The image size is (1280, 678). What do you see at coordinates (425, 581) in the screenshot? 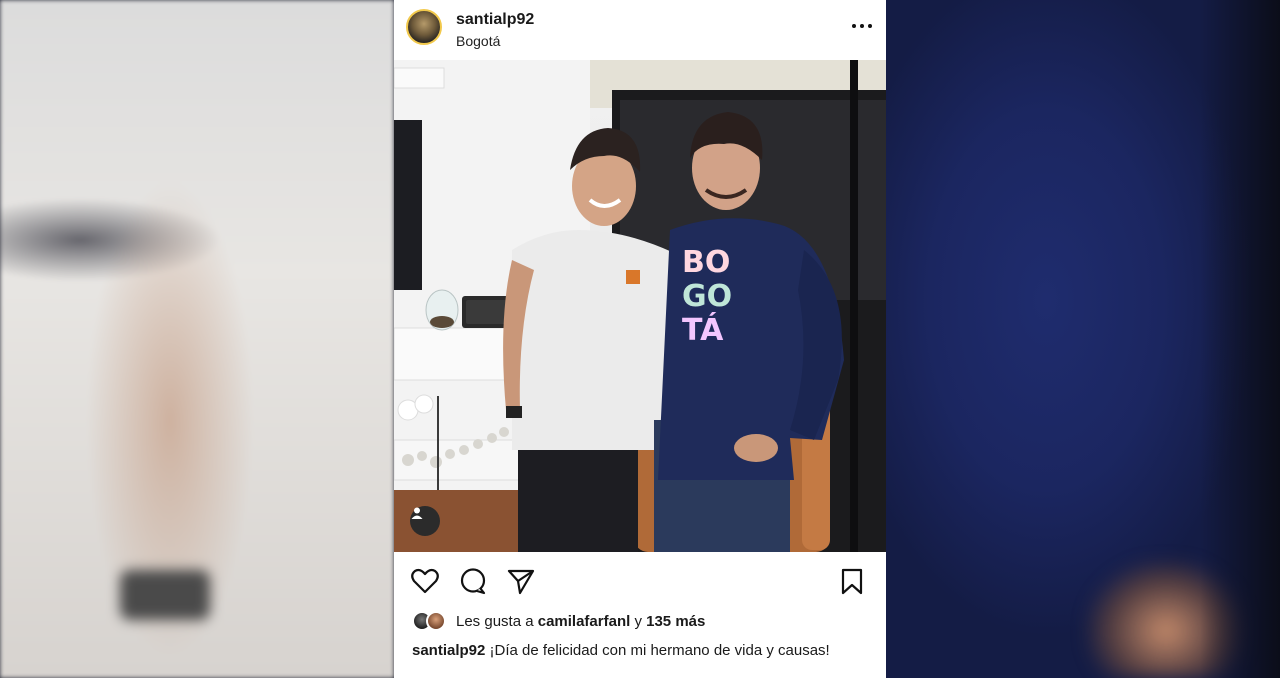
I see `heart-icon` at bounding box center [425, 581].